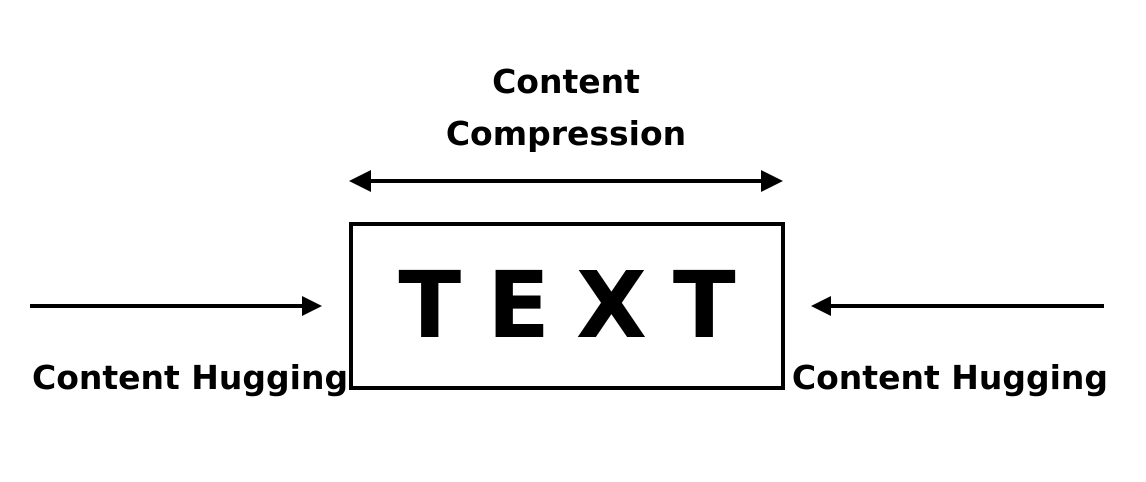 This screenshot has height=482, width=1146. I want to click on right-hugging-arrow, so click(957, 306).